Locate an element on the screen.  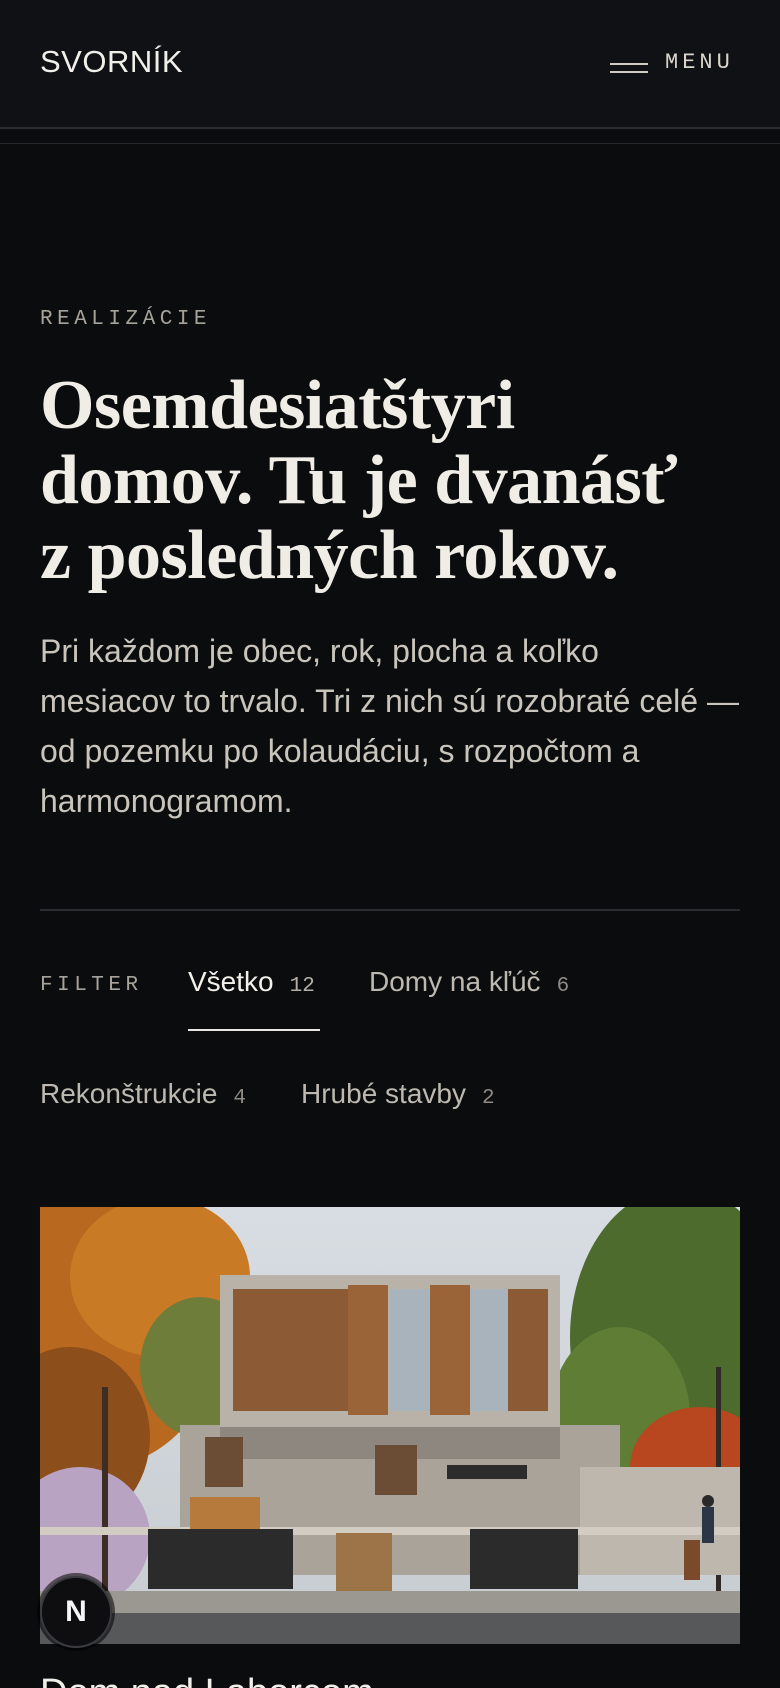
filter-option-label: Domy na kľúč is located at coordinates (455, 981).